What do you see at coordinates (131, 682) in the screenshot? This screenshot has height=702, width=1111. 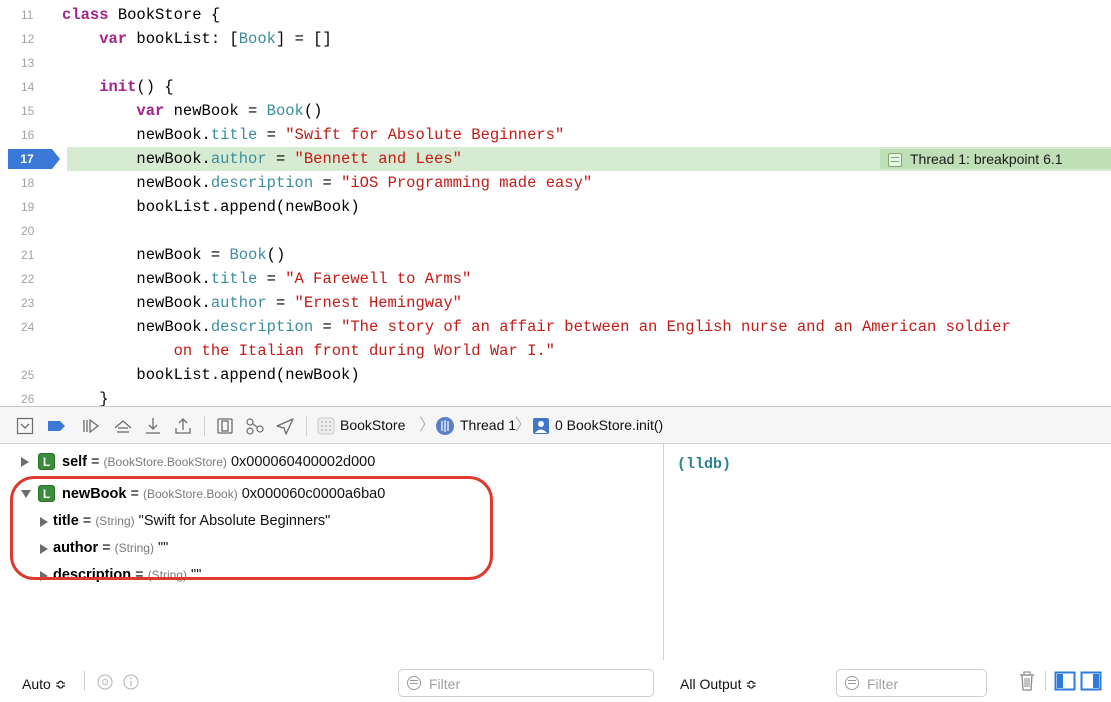 I see `info-icon` at bounding box center [131, 682].